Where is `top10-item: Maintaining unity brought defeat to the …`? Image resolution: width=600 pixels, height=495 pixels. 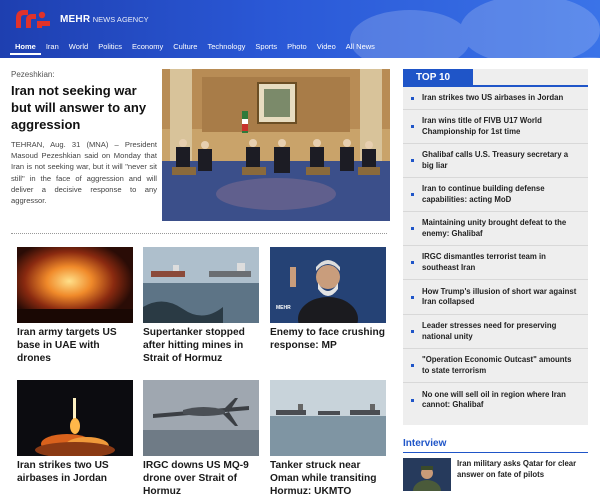 top10-item: Maintaining unity brought defeat to the … is located at coordinates (495, 229).